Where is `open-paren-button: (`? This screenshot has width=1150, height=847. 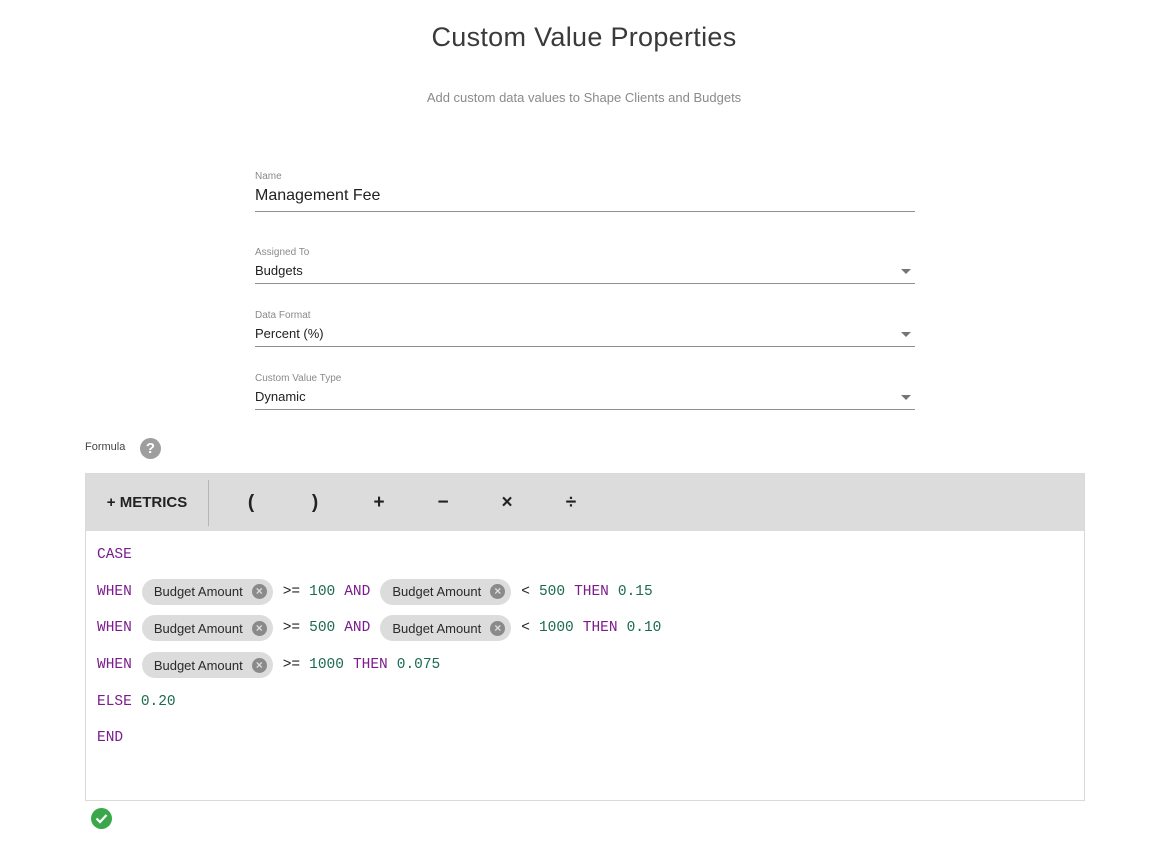 open-paren-button: ( is located at coordinates (251, 502).